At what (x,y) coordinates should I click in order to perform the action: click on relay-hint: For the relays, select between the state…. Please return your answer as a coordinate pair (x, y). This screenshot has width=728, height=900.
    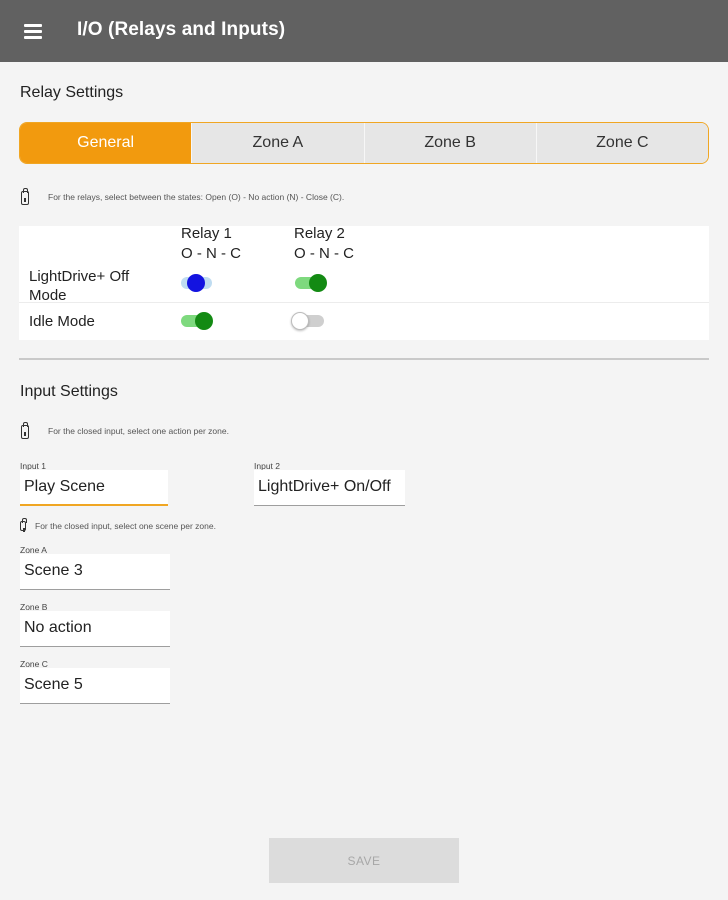
    Looking at the image, I should click on (196, 197).